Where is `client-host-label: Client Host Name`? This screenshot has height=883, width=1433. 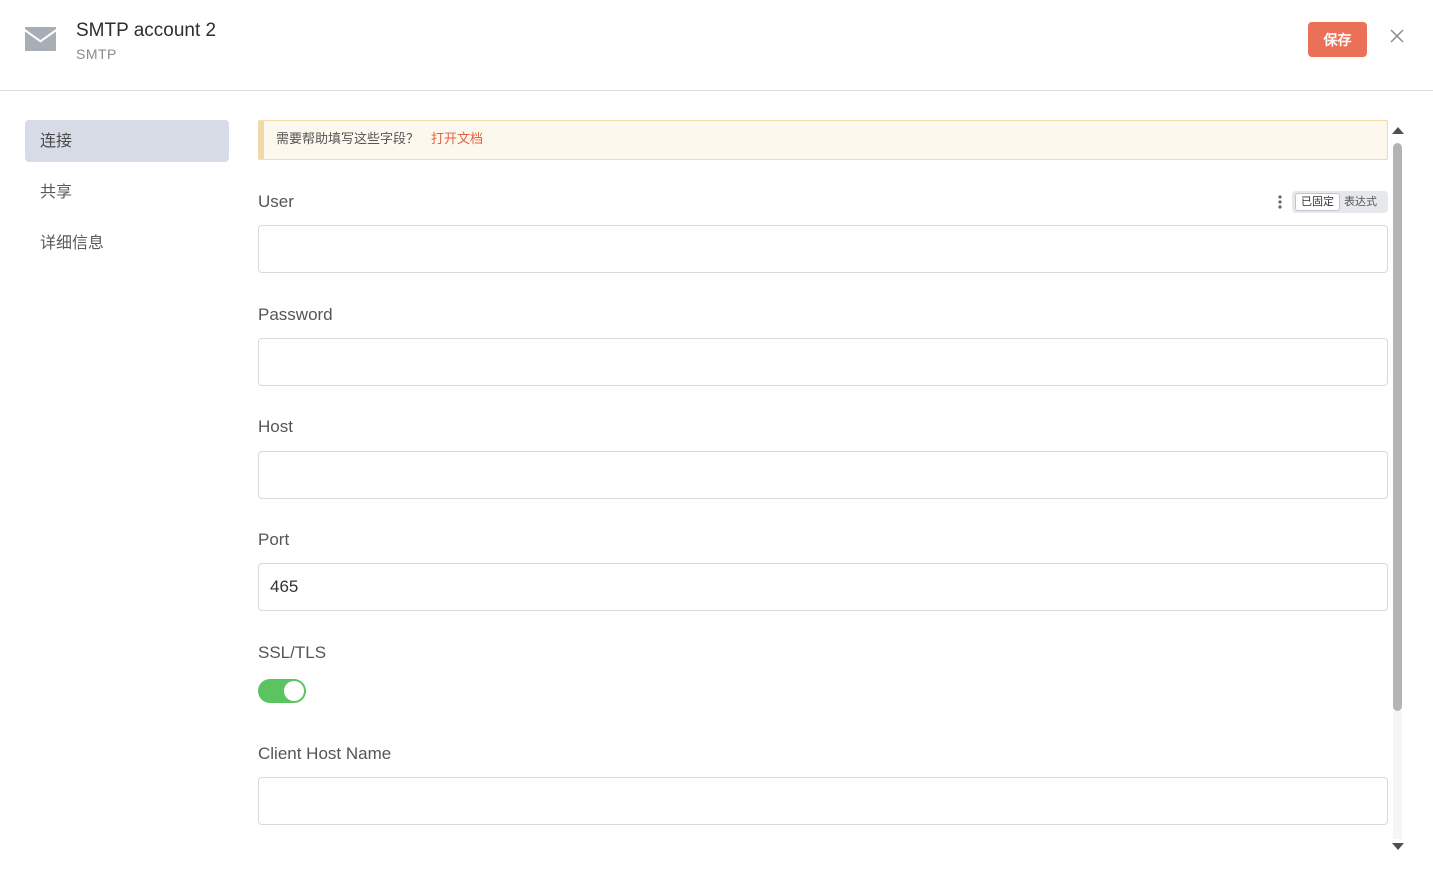 client-host-label: Client Host Name is located at coordinates (325, 753).